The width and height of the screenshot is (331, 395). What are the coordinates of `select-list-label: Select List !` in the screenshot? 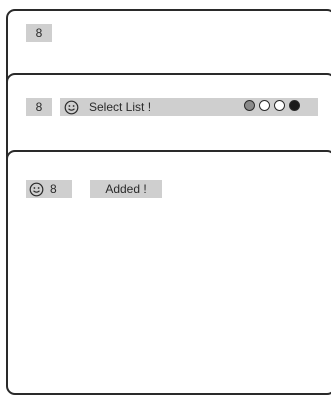 It's located at (120, 107).